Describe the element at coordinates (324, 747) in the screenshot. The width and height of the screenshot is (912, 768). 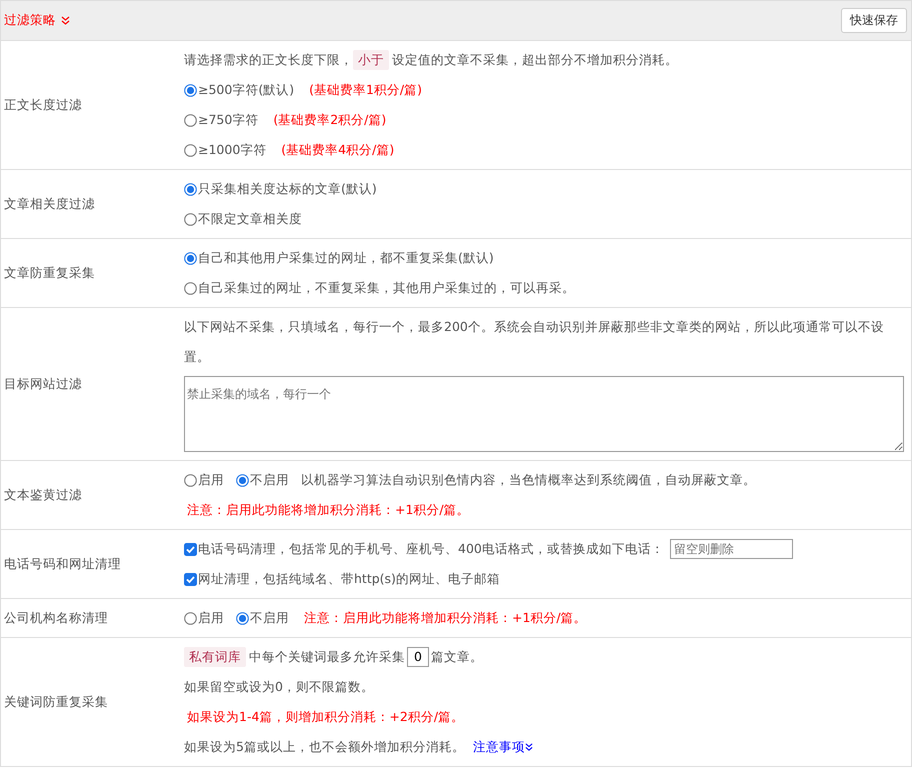
I see `description-text: 如果设为5篇或以上，也不会额外增加积分消耗。` at that location.